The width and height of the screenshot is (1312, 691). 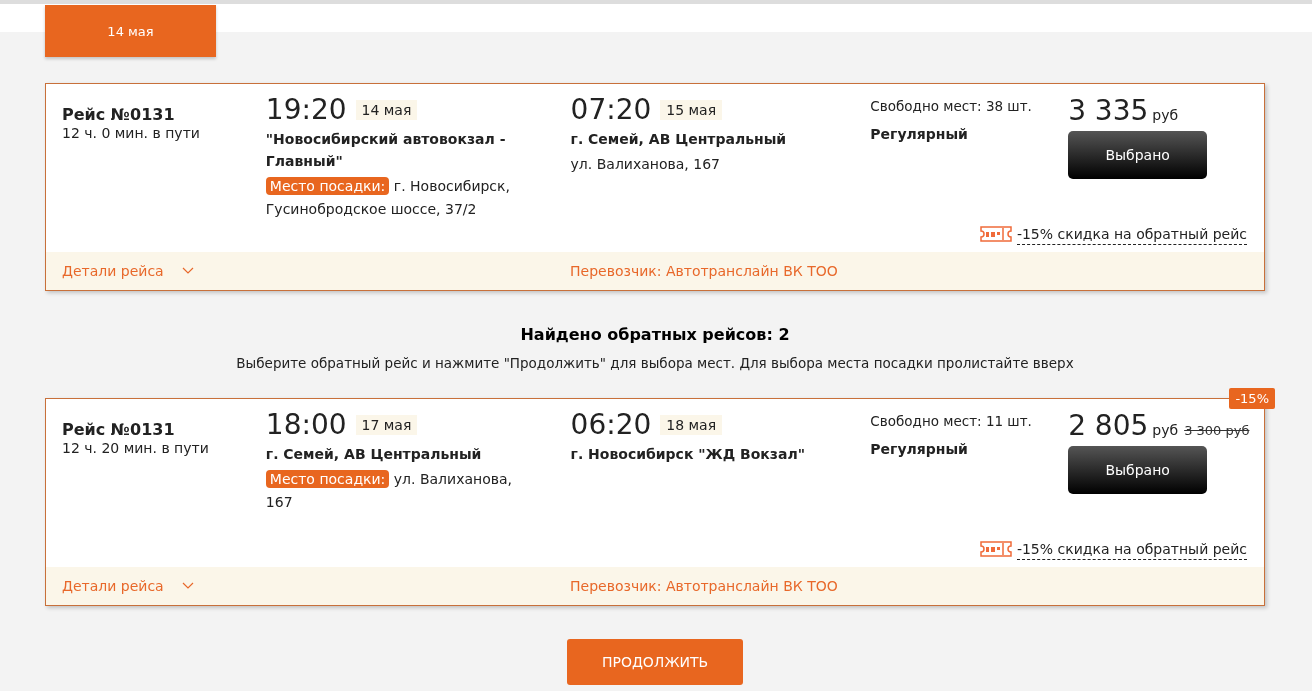 What do you see at coordinates (1108, 110) in the screenshot?
I see `price: 3 335` at bounding box center [1108, 110].